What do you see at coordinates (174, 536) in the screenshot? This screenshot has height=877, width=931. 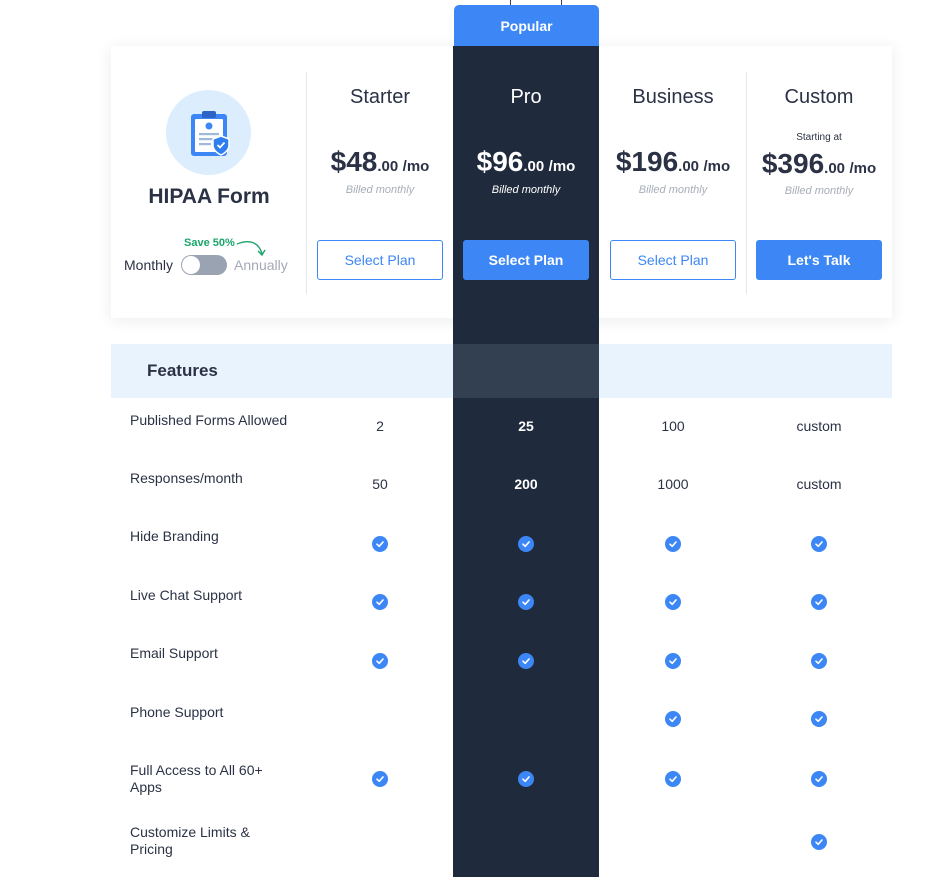 I see `feature-label: Hide Branding` at bounding box center [174, 536].